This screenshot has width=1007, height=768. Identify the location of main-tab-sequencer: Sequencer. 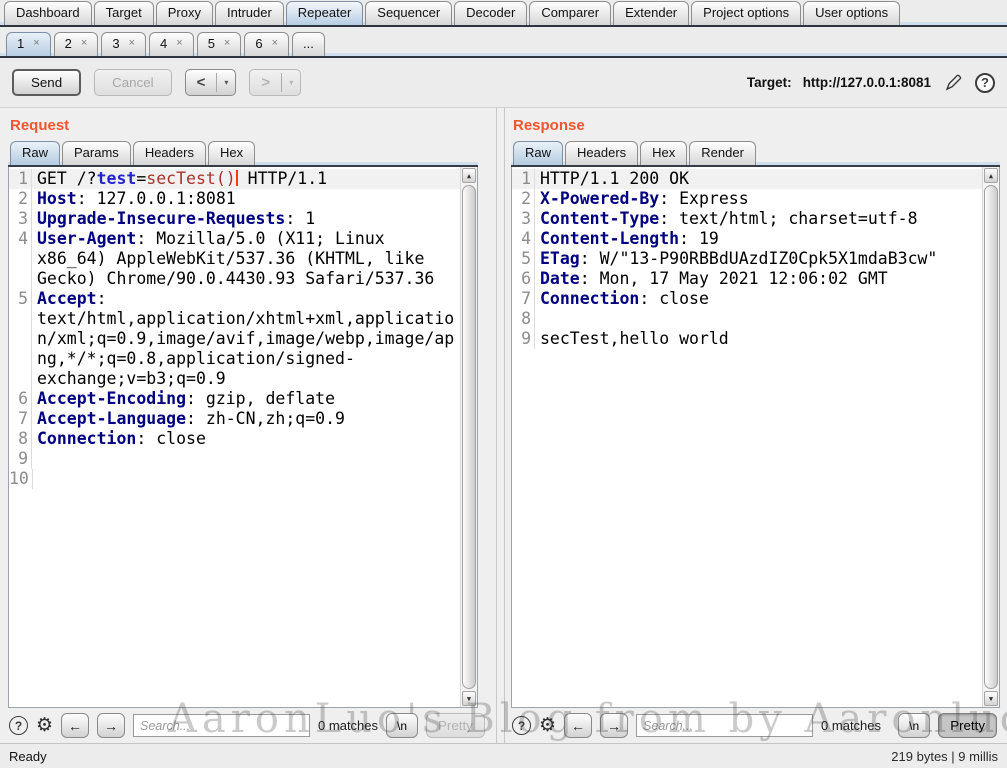
(409, 13).